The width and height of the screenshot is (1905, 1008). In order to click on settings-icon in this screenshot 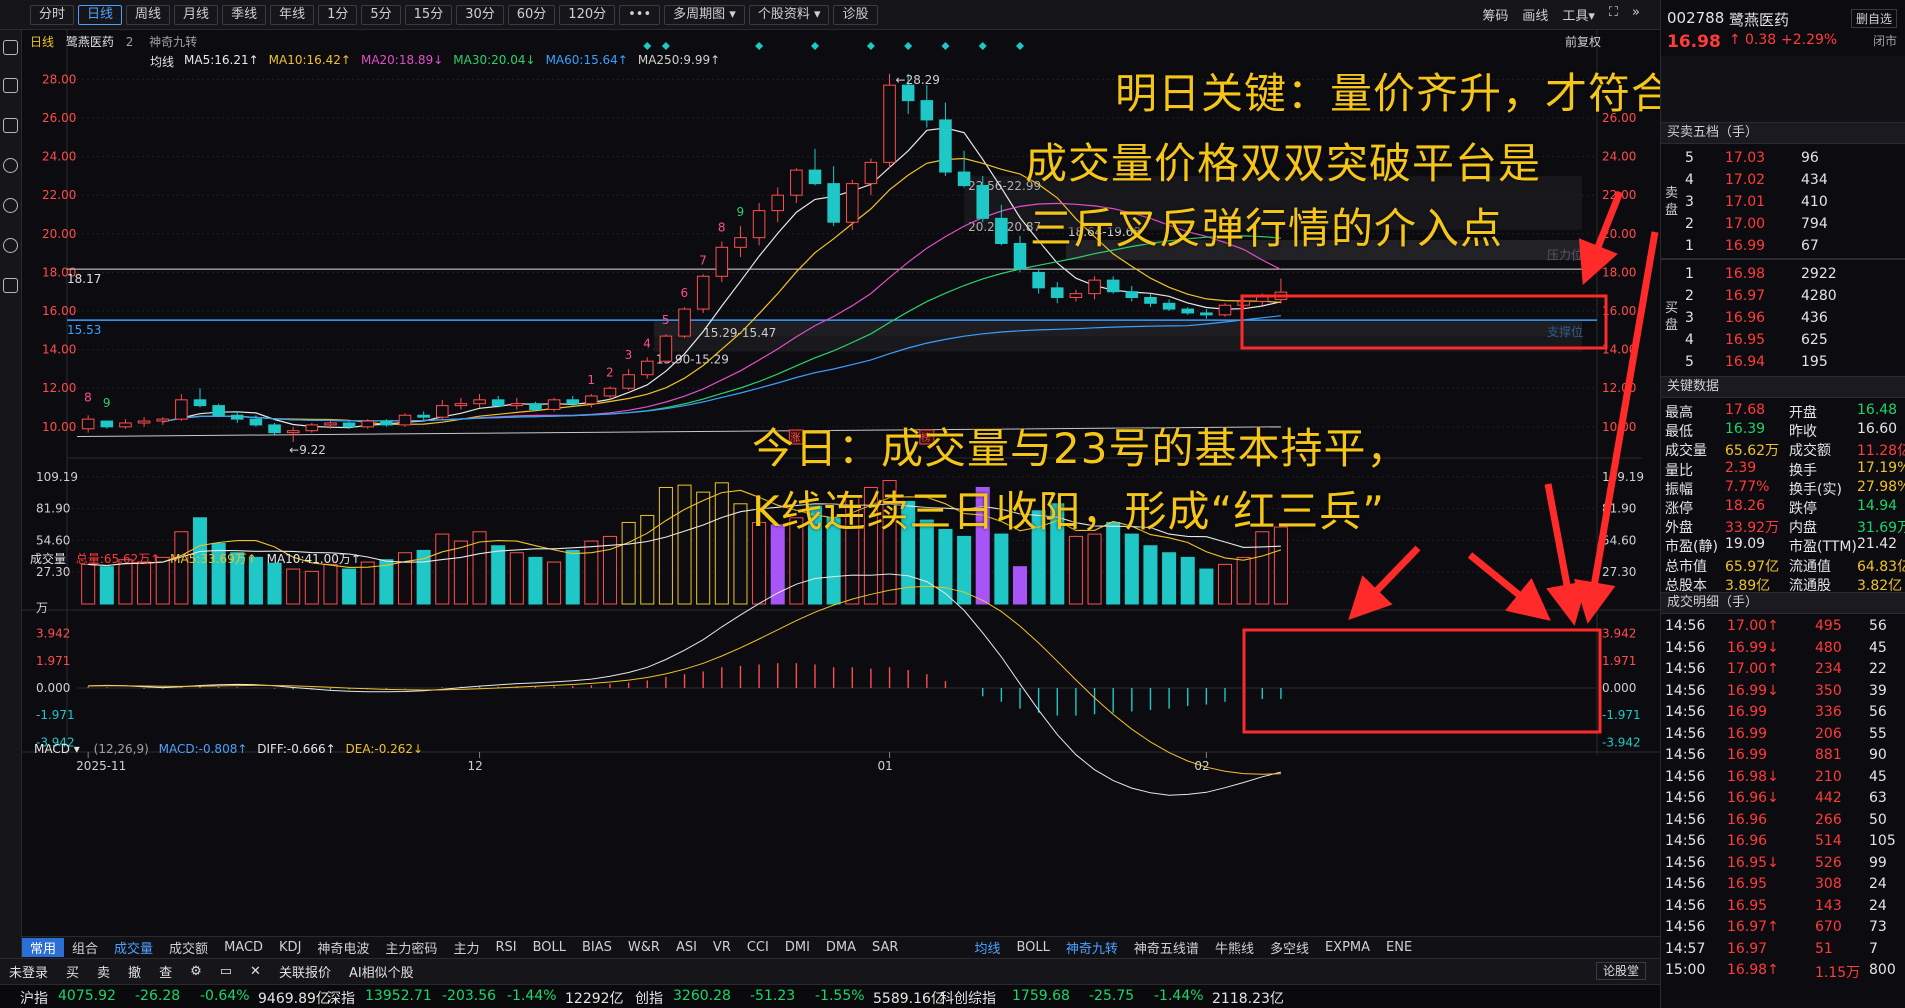, I will do `click(10, 245)`.